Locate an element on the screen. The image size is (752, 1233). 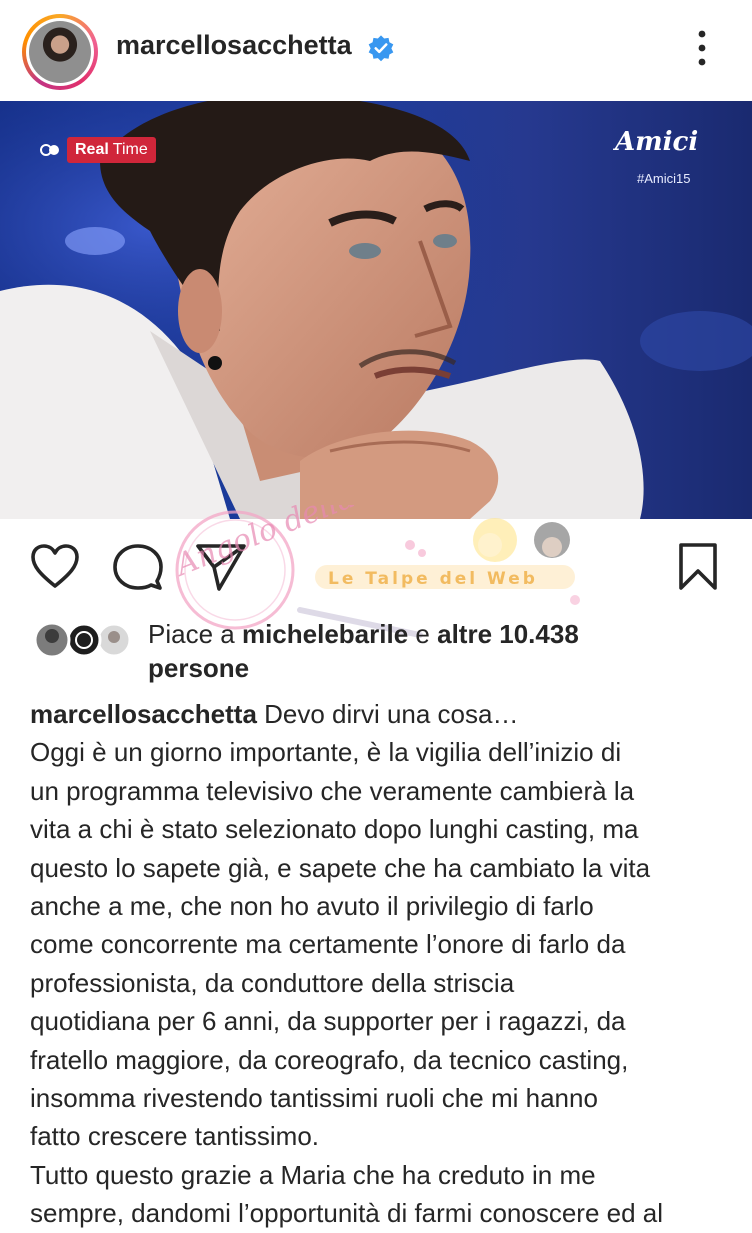
avatar is located at coordinates (60, 52).